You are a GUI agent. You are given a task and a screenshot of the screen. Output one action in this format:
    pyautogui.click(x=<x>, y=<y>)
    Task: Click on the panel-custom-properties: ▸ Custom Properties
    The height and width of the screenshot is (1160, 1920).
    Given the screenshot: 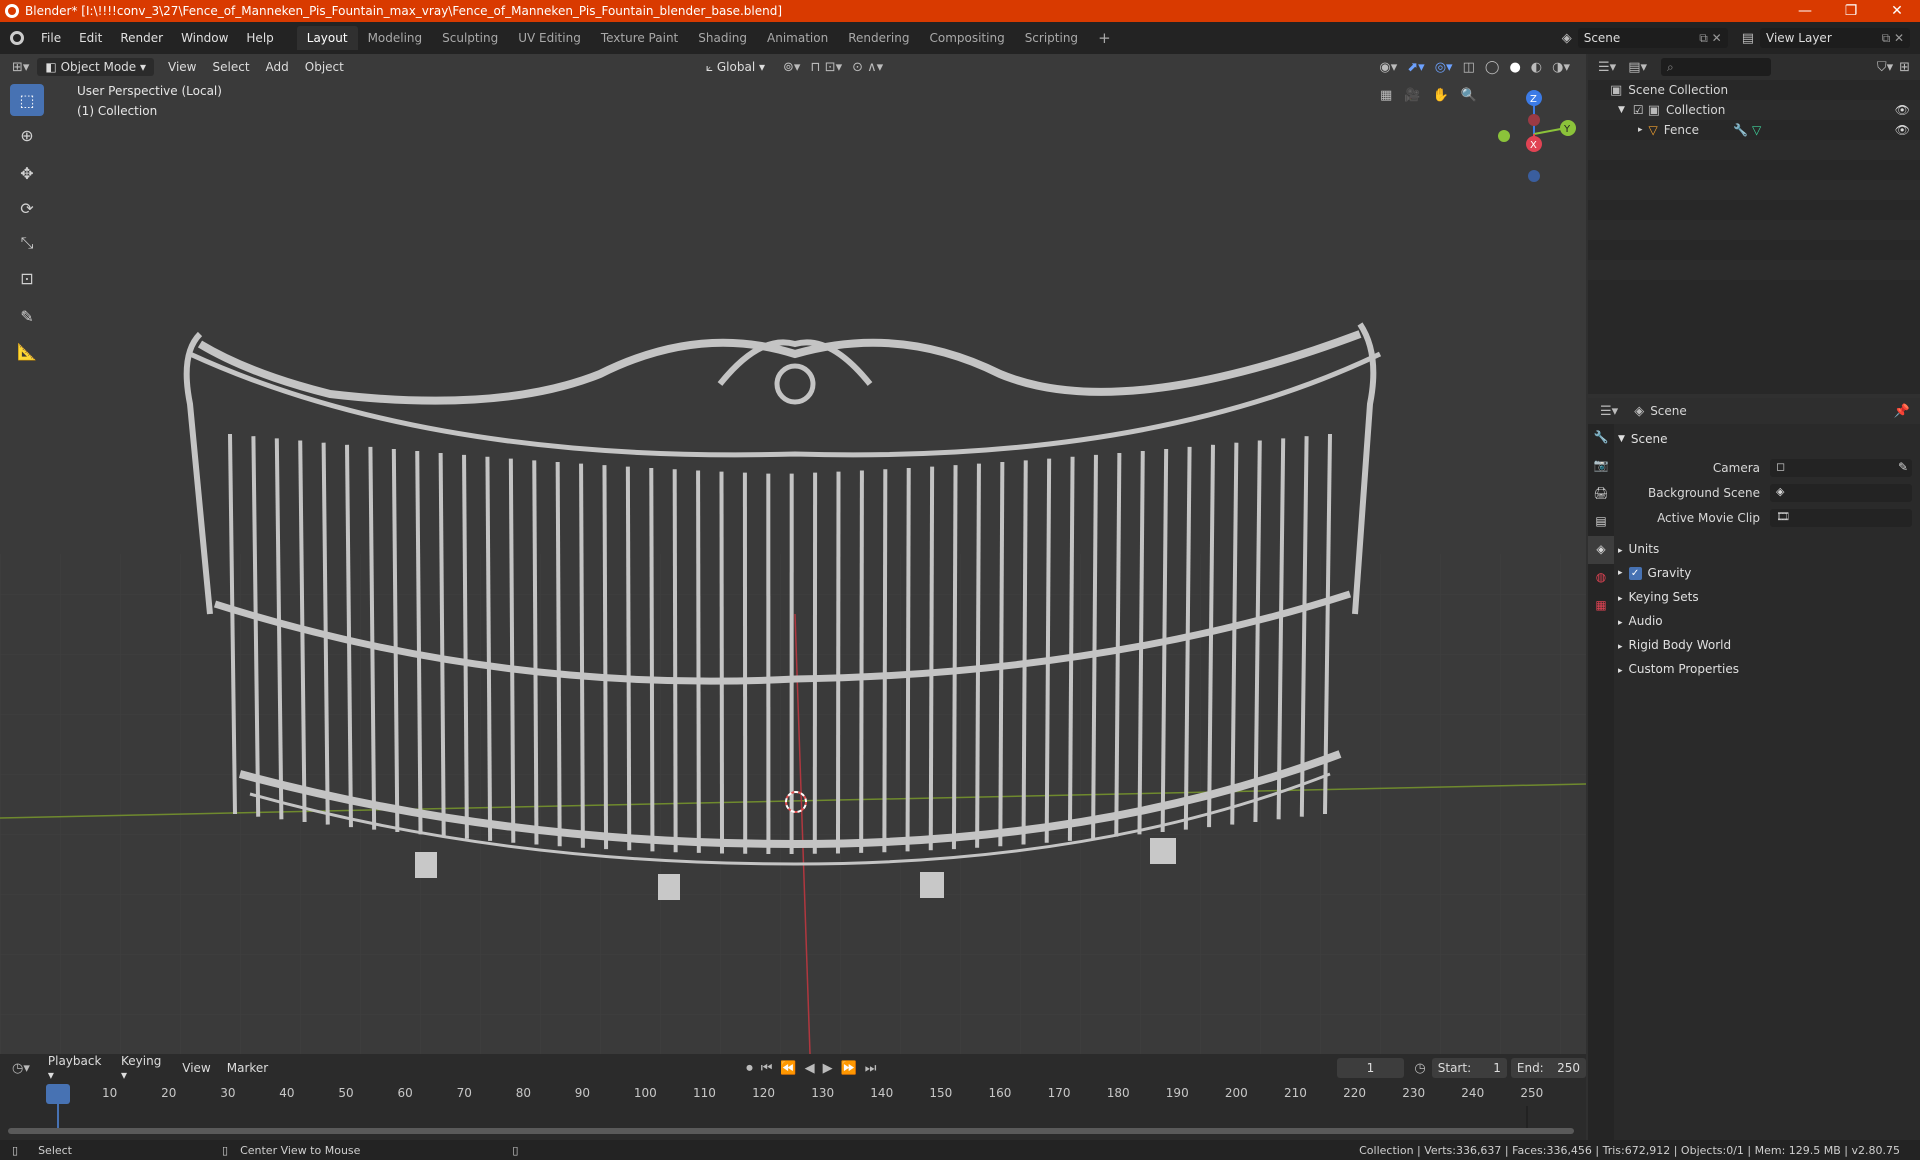 What is the action you would take?
    pyautogui.click(x=1678, y=669)
    